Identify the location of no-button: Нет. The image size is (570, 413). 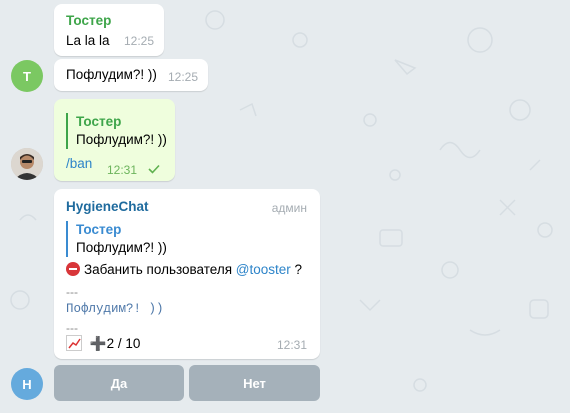
(254, 383).